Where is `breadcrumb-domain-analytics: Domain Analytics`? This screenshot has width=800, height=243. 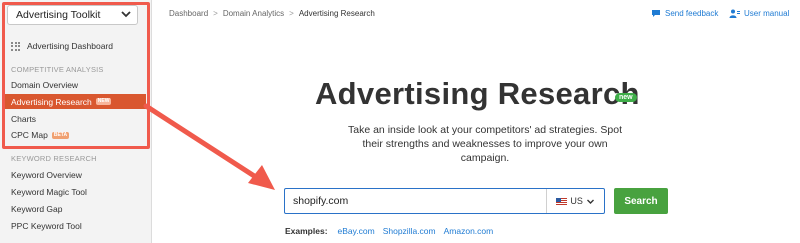 breadcrumb-domain-analytics: Domain Analytics is located at coordinates (253, 13).